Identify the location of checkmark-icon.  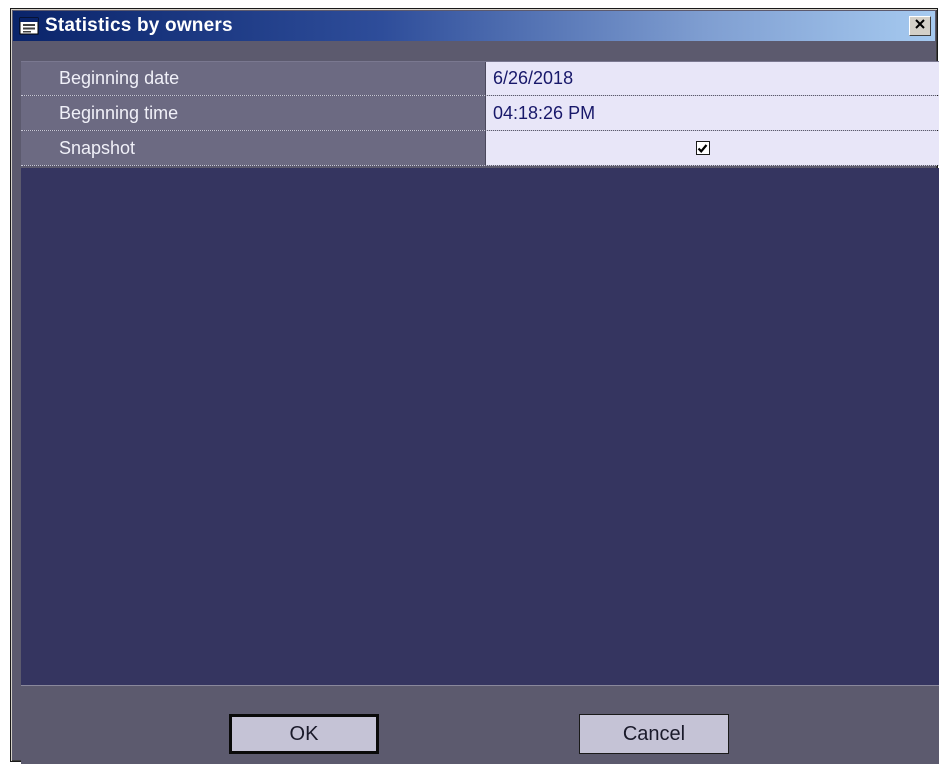
(702, 148).